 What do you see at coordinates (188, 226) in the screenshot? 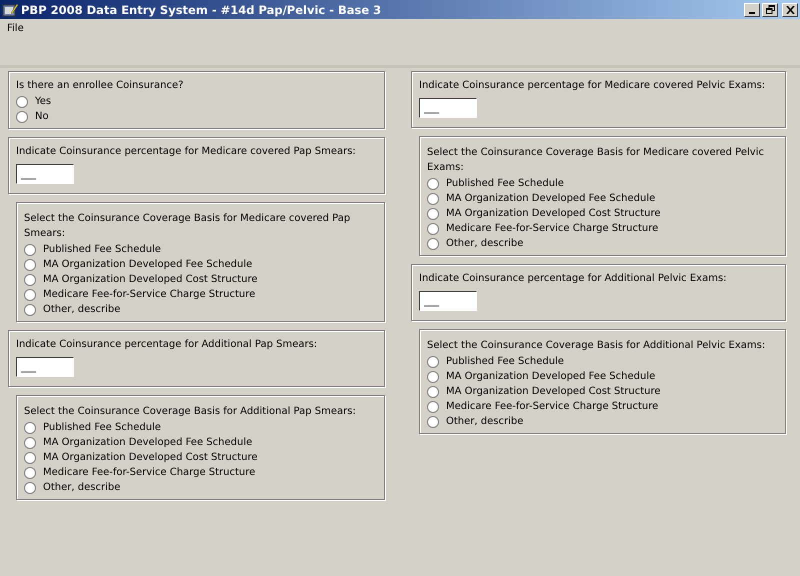
I see `question-text: Select the Coinsurance Coverage Basis for Medicare covered Pap Smears:` at bounding box center [188, 226].